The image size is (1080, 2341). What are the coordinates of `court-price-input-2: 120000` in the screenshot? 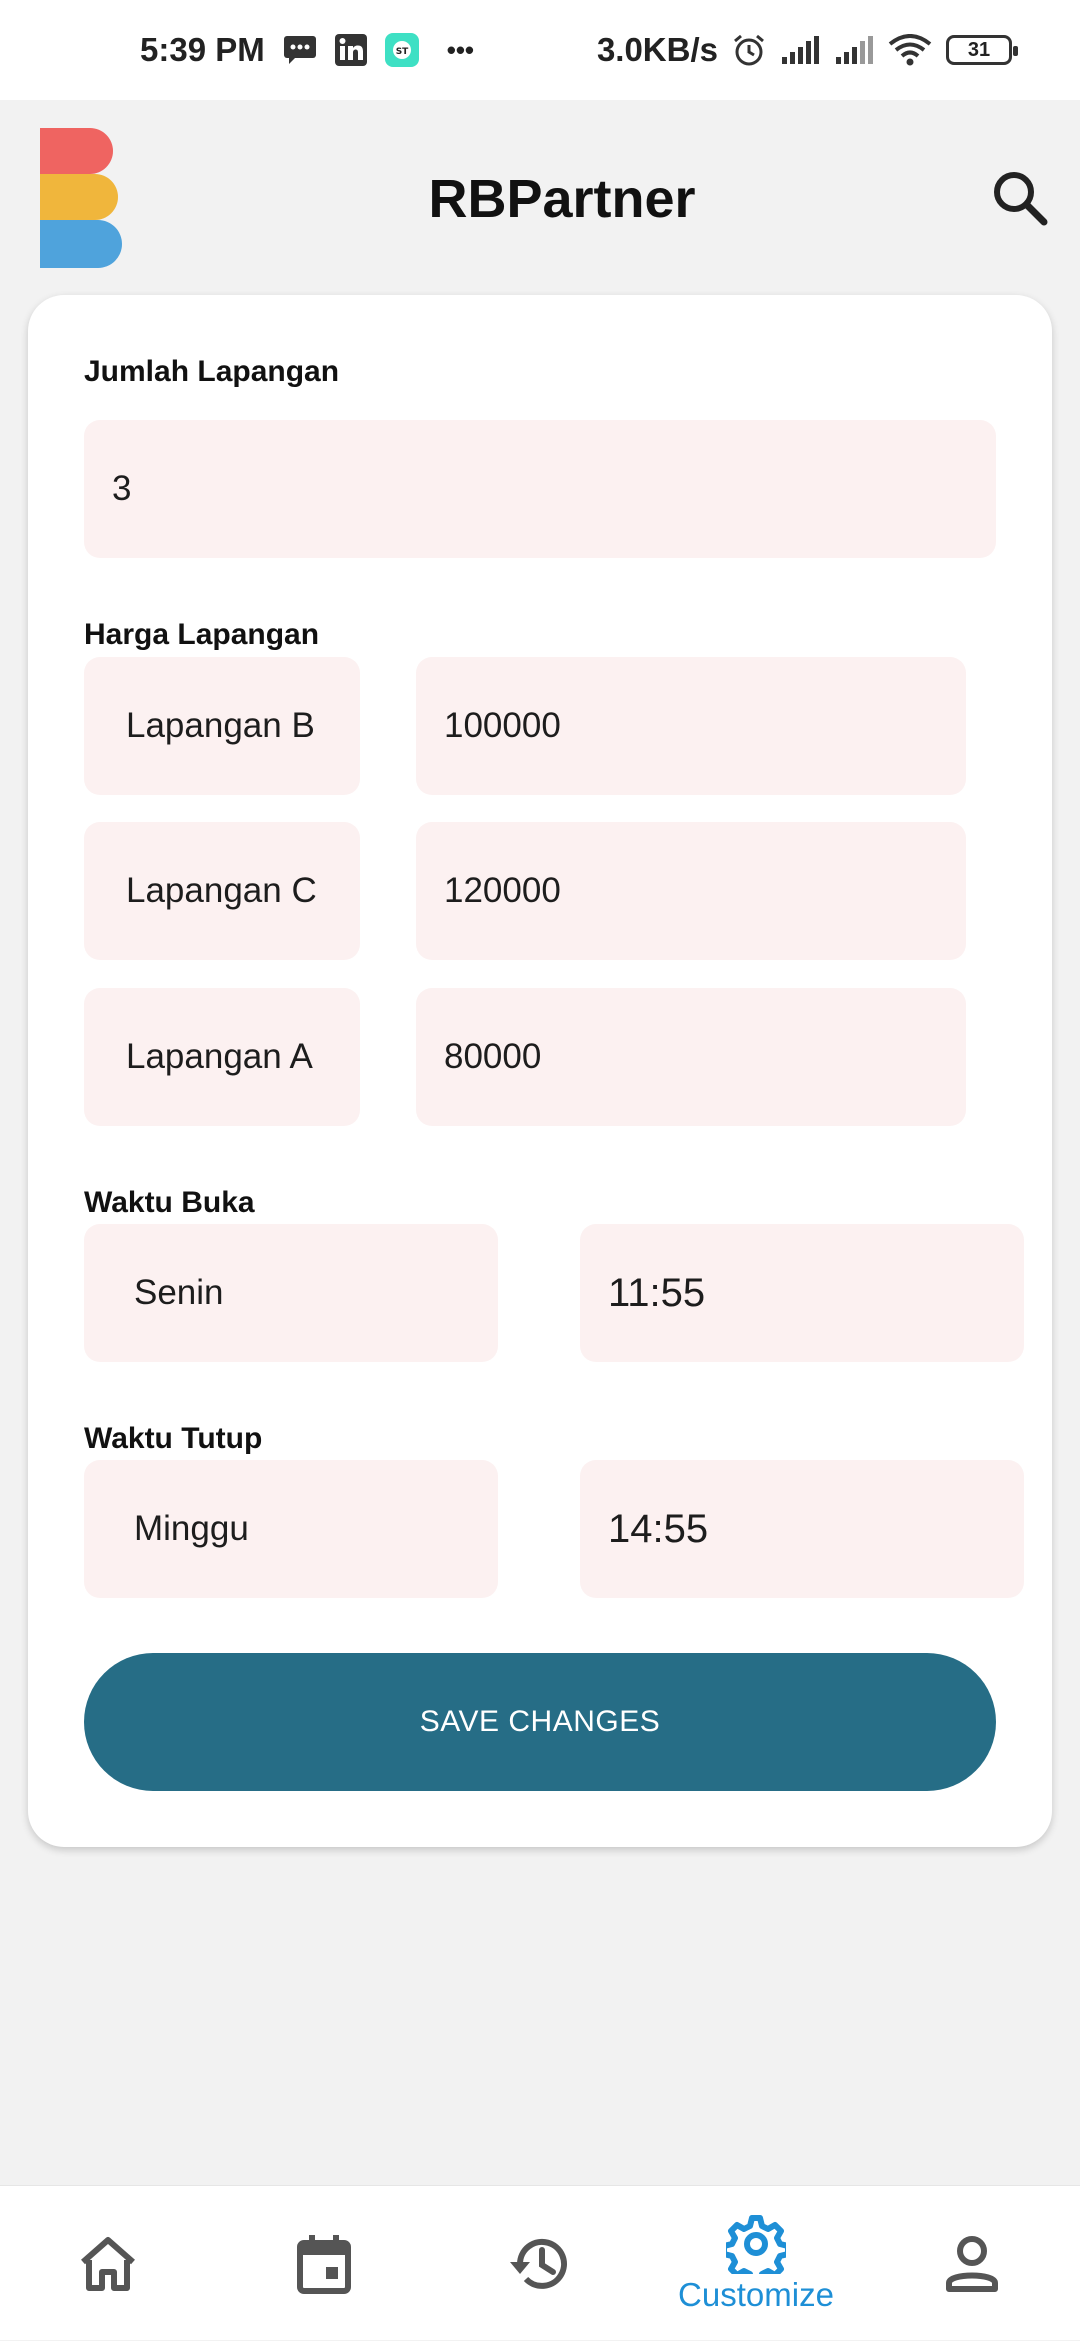 It's located at (691, 891).